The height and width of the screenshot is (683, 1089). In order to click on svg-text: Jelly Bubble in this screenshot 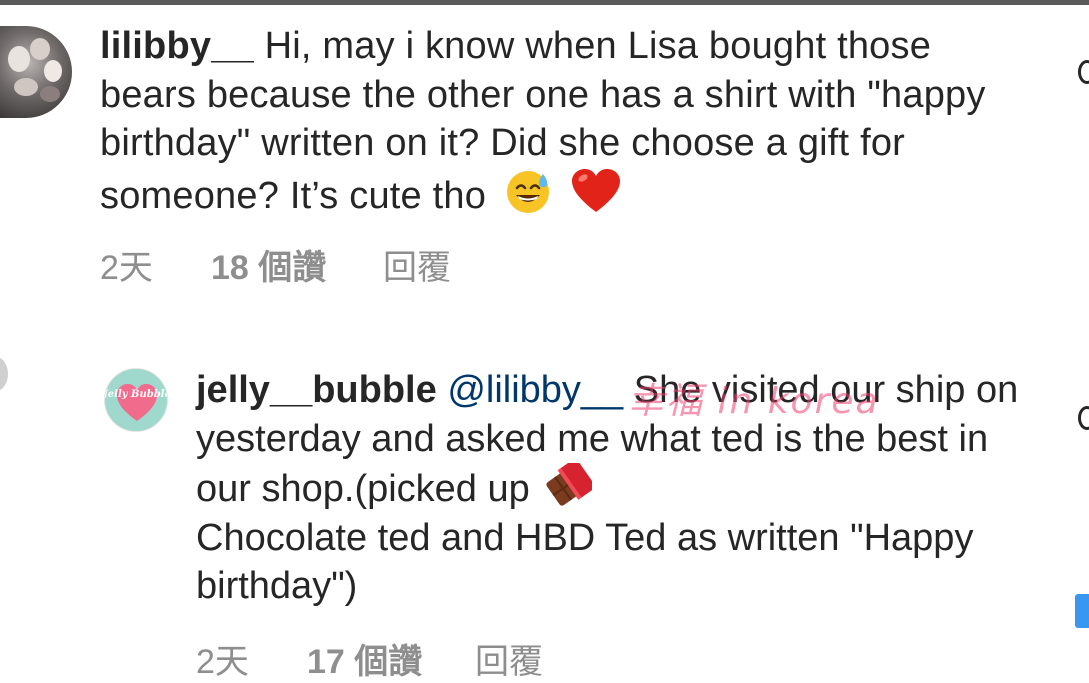, I will do `click(136, 394)`.